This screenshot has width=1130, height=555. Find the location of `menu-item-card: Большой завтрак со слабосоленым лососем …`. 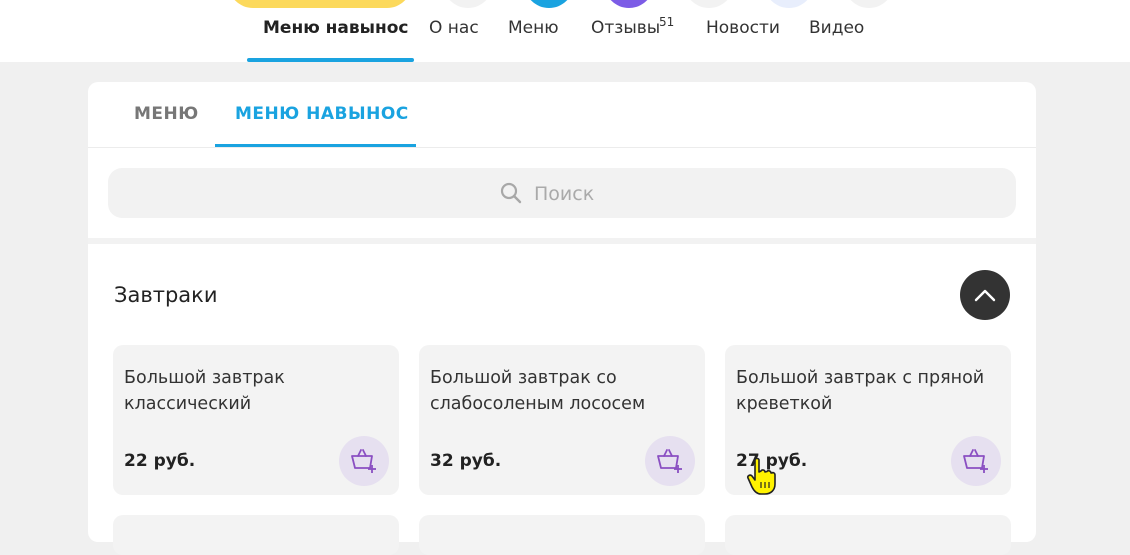

menu-item-card: Большой завтрак со слабосоленым лососем … is located at coordinates (562, 420).